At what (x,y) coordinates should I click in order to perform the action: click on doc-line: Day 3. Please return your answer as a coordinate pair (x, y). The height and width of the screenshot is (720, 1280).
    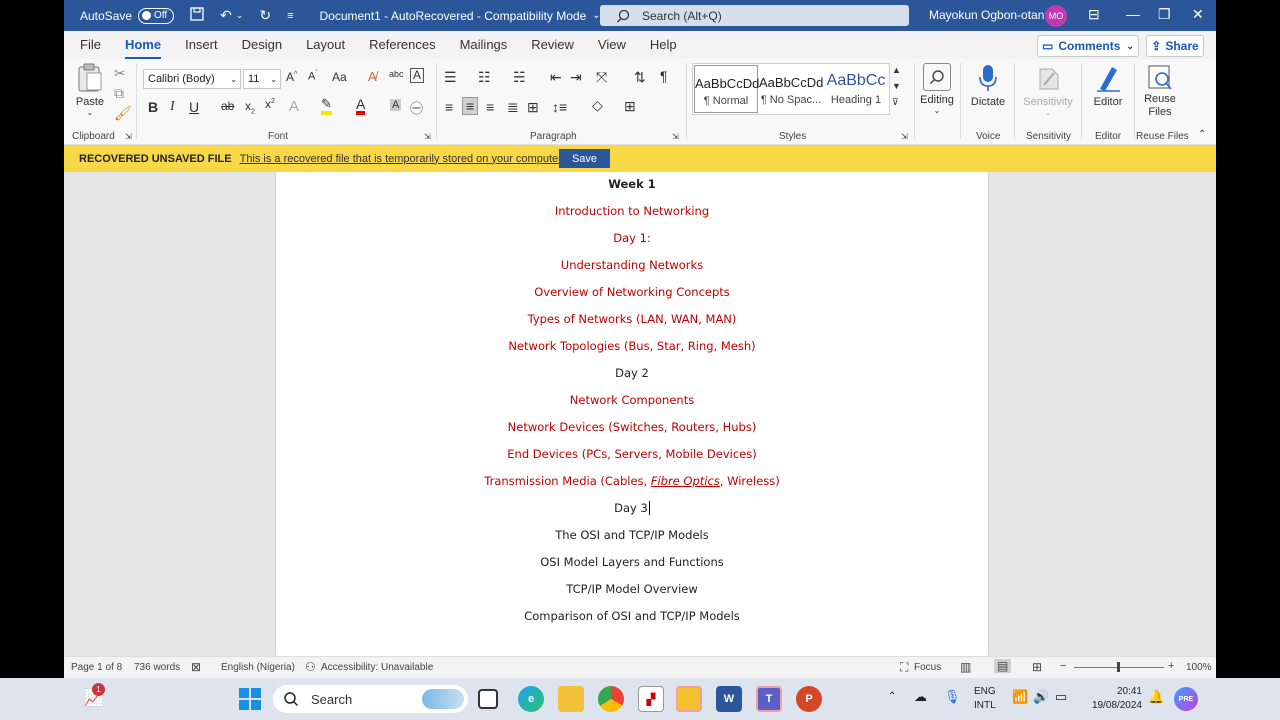
    Looking at the image, I should click on (632, 508).